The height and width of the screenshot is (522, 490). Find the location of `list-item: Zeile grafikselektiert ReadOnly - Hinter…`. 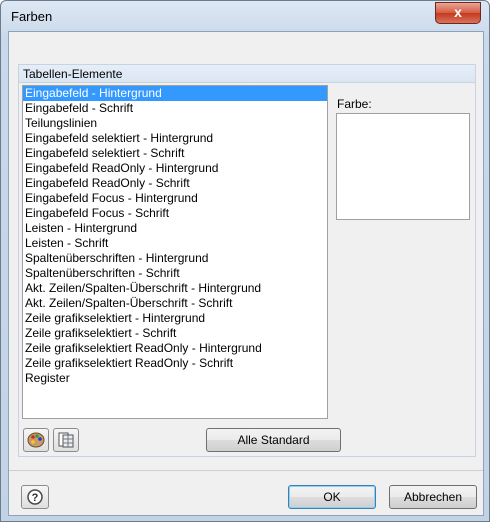

list-item: Zeile grafikselektiert ReadOnly - Hinter… is located at coordinates (175, 348).